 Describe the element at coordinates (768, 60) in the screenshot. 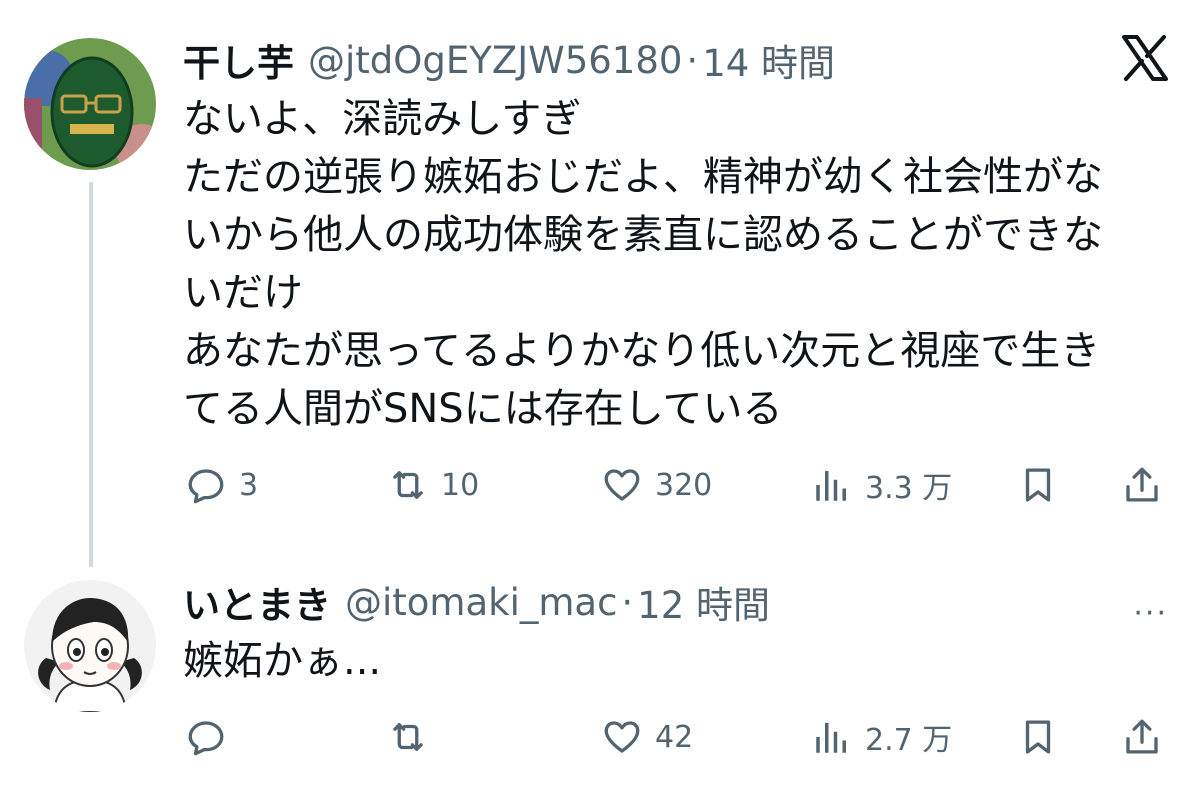

I see `timestamp: 14 時間` at that location.